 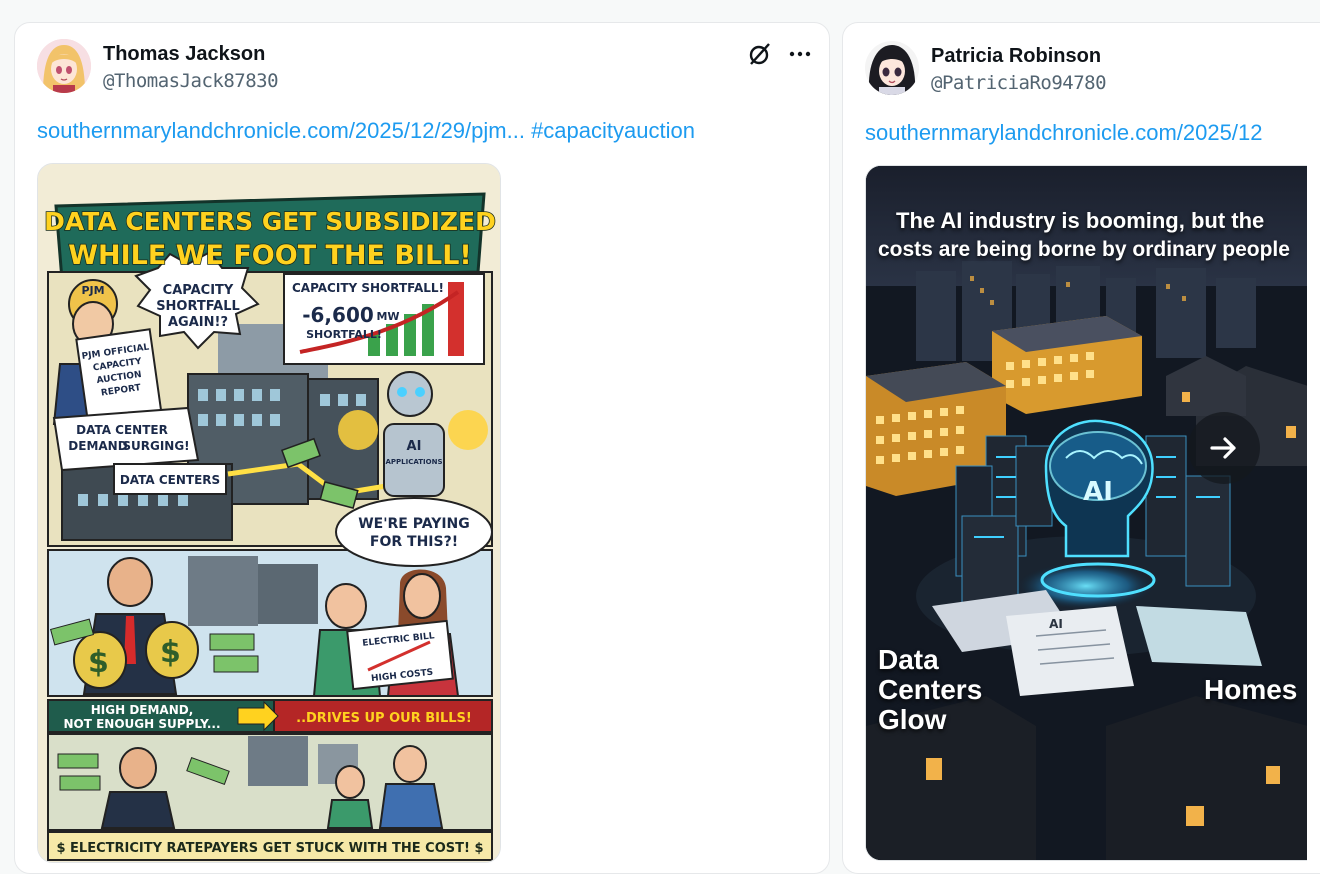 What do you see at coordinates (414, 524) in the screenshot?
I see `paying-bubble-line1: WE'RE PAYING` at bounding box center [414, 524].